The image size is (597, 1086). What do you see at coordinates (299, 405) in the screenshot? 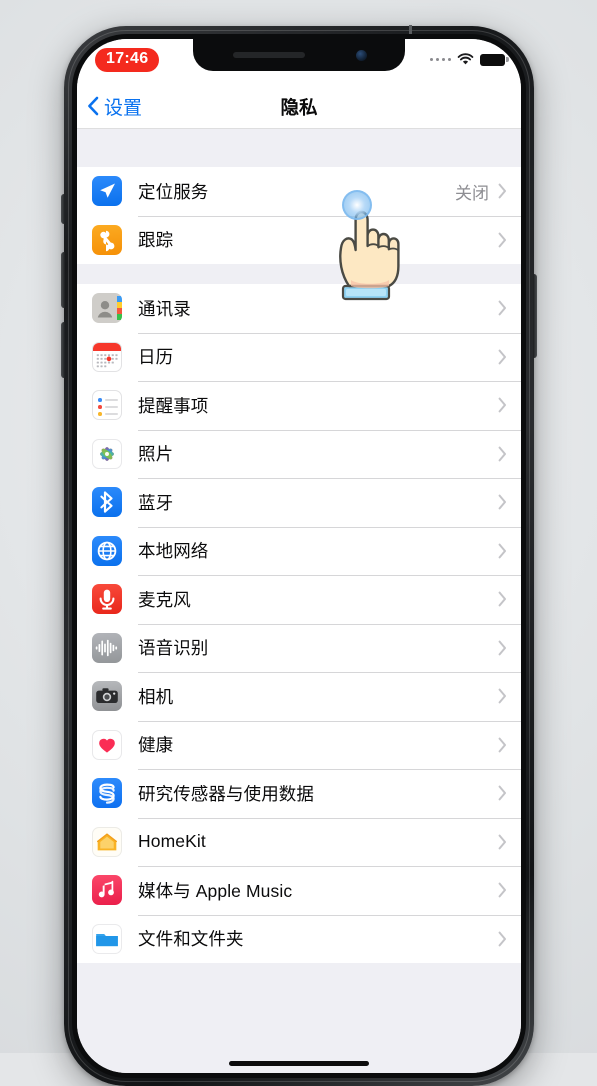
I see `row-reminders: 提醒事项` at bounding box center [299, 405].